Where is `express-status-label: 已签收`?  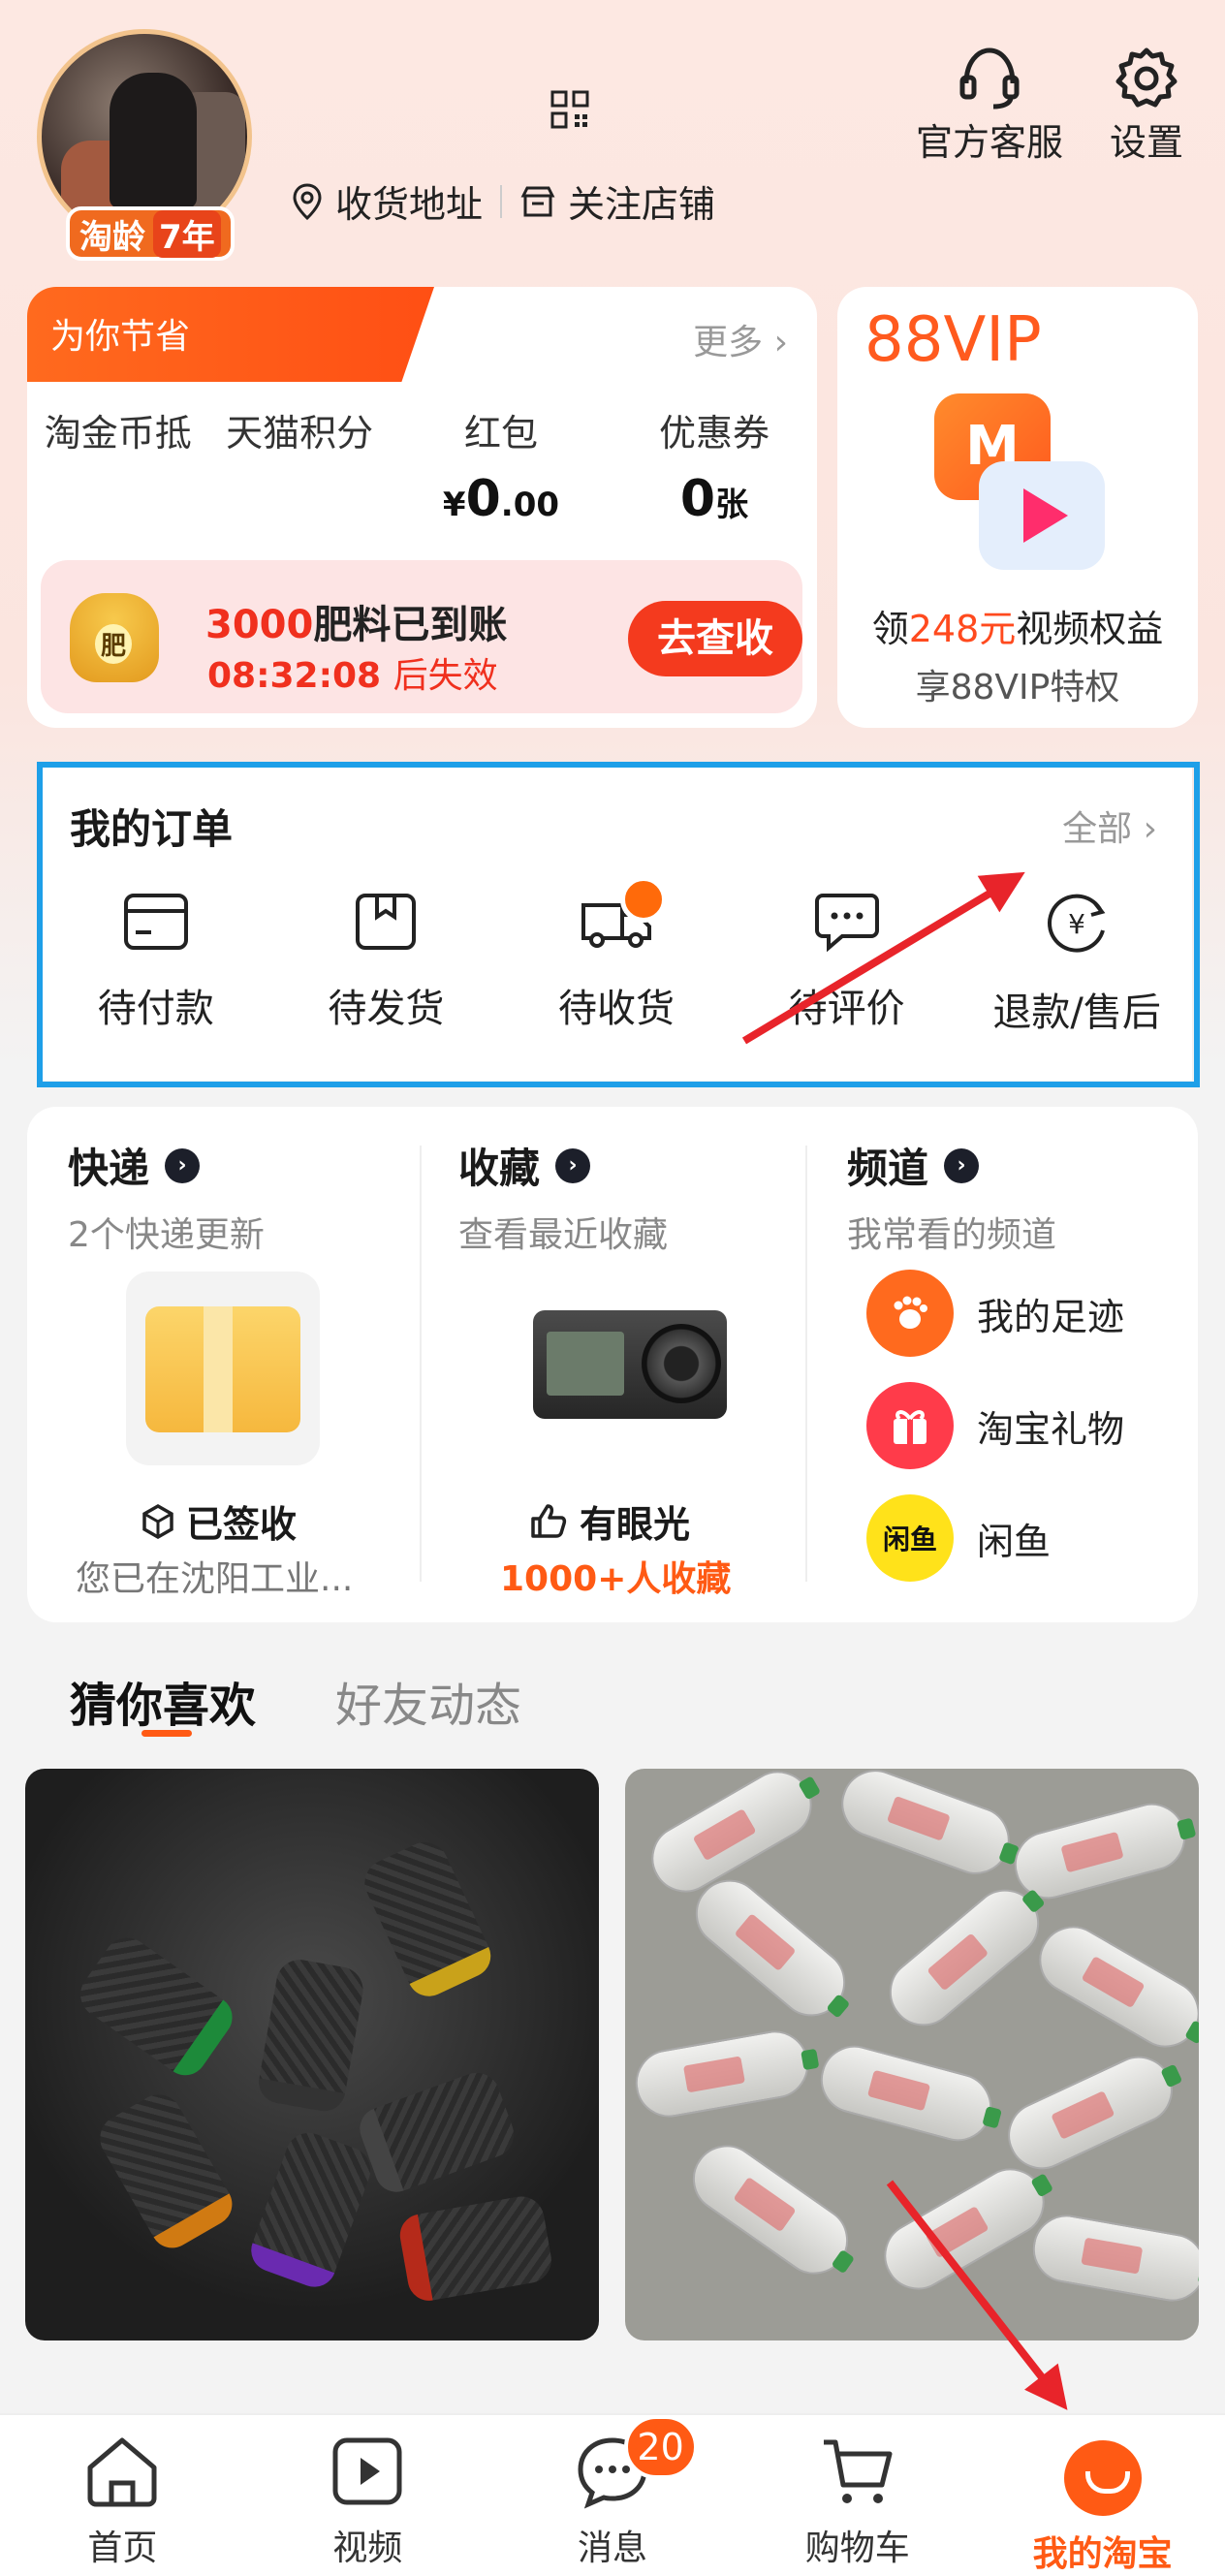 express-status-label: 已签收 is located at coordinates (242, 1524).